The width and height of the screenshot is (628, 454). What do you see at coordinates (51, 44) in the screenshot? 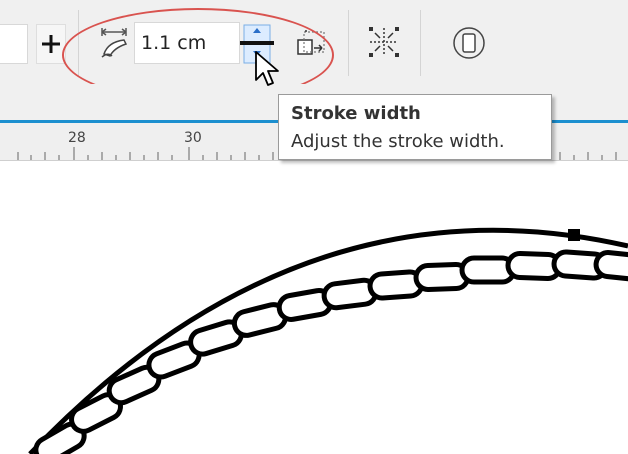
I see `plus-icon` at bounding box center [51, 44].